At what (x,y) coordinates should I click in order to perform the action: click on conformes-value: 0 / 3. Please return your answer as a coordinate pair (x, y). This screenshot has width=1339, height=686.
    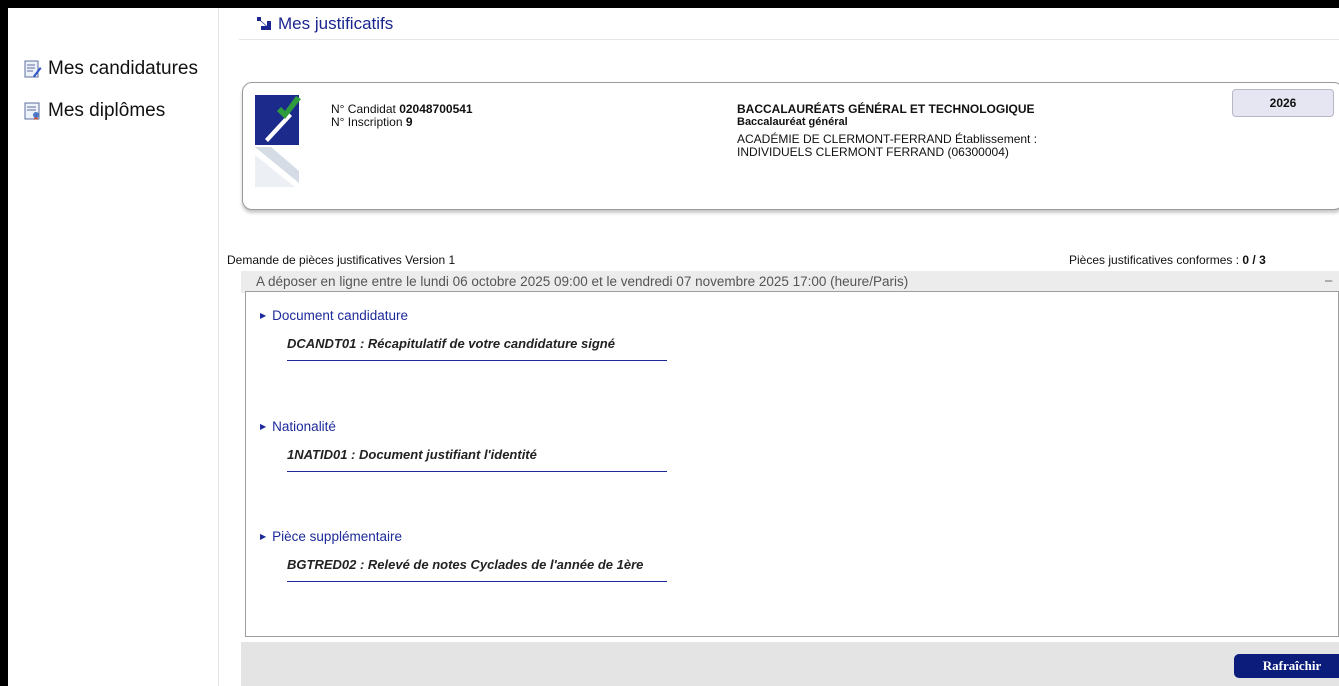
    Looking at the image, I should click on (1254, 260).